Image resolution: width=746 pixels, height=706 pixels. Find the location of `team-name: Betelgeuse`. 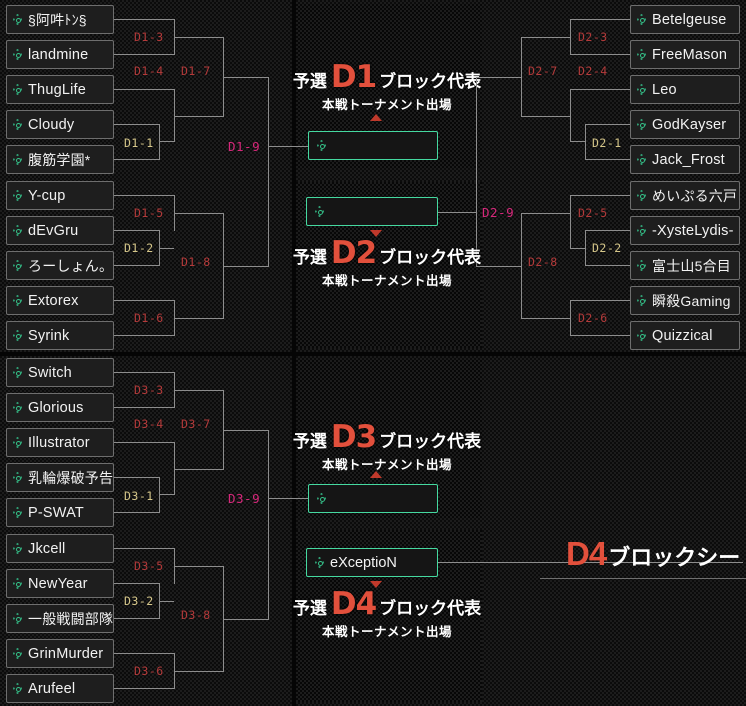

team-name: Betelgeuse is located at coordinates (689, 19).